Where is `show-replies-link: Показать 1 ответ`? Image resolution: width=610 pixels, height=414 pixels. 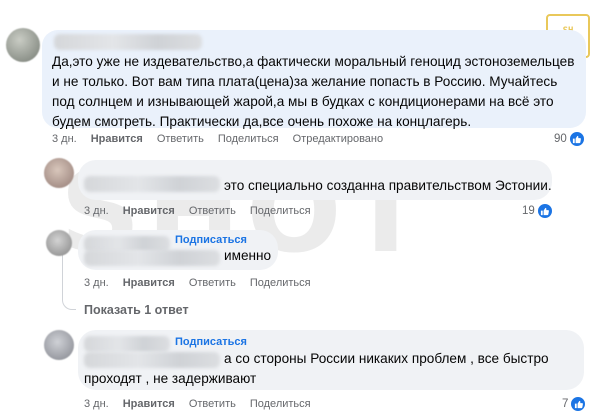 show-replies-link: Показать 1 ответ is located at coordinates (136, 310).